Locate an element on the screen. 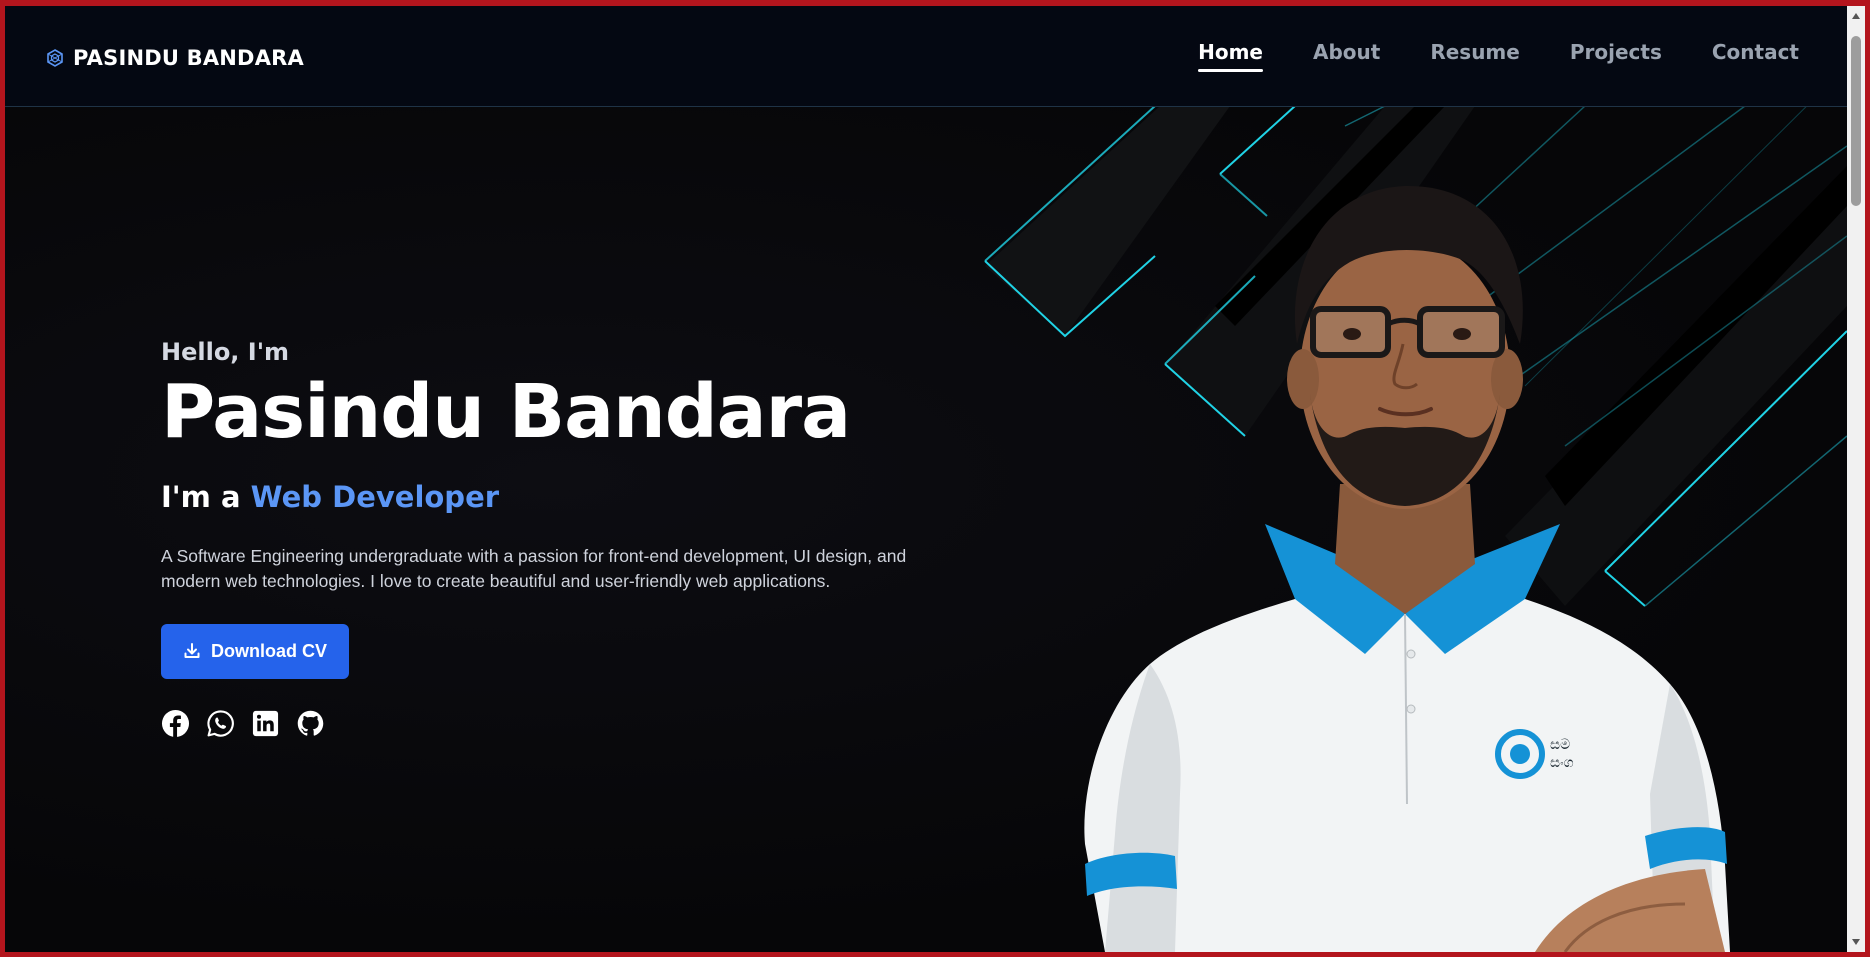 Image resolution: width=1870 pixels, height=957 pixels. github-icon is located at coordinates (310, 723).